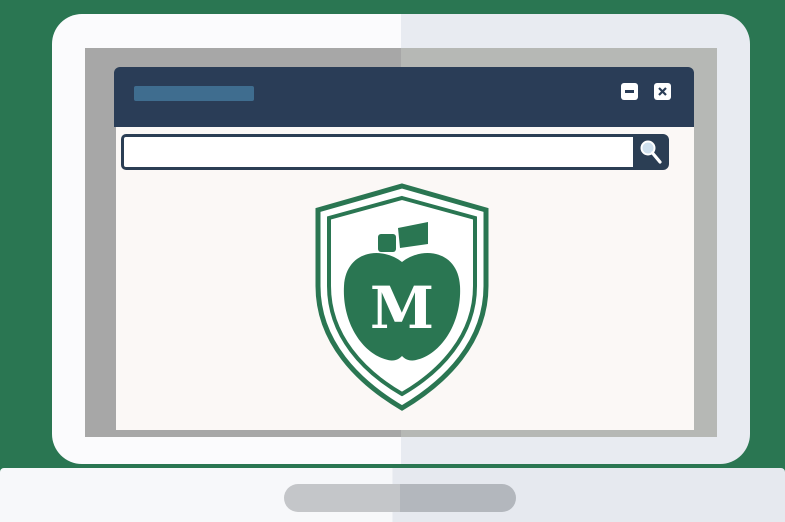  I want to click on trackpad, so click(400, 498).